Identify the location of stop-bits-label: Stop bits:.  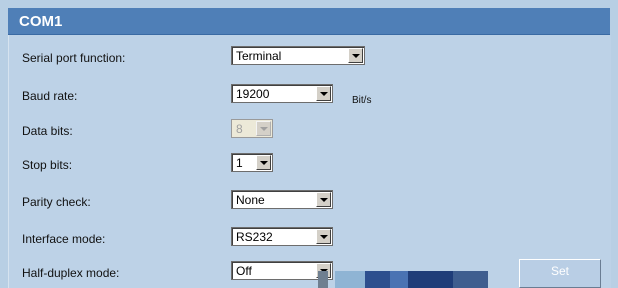
(47, 165).